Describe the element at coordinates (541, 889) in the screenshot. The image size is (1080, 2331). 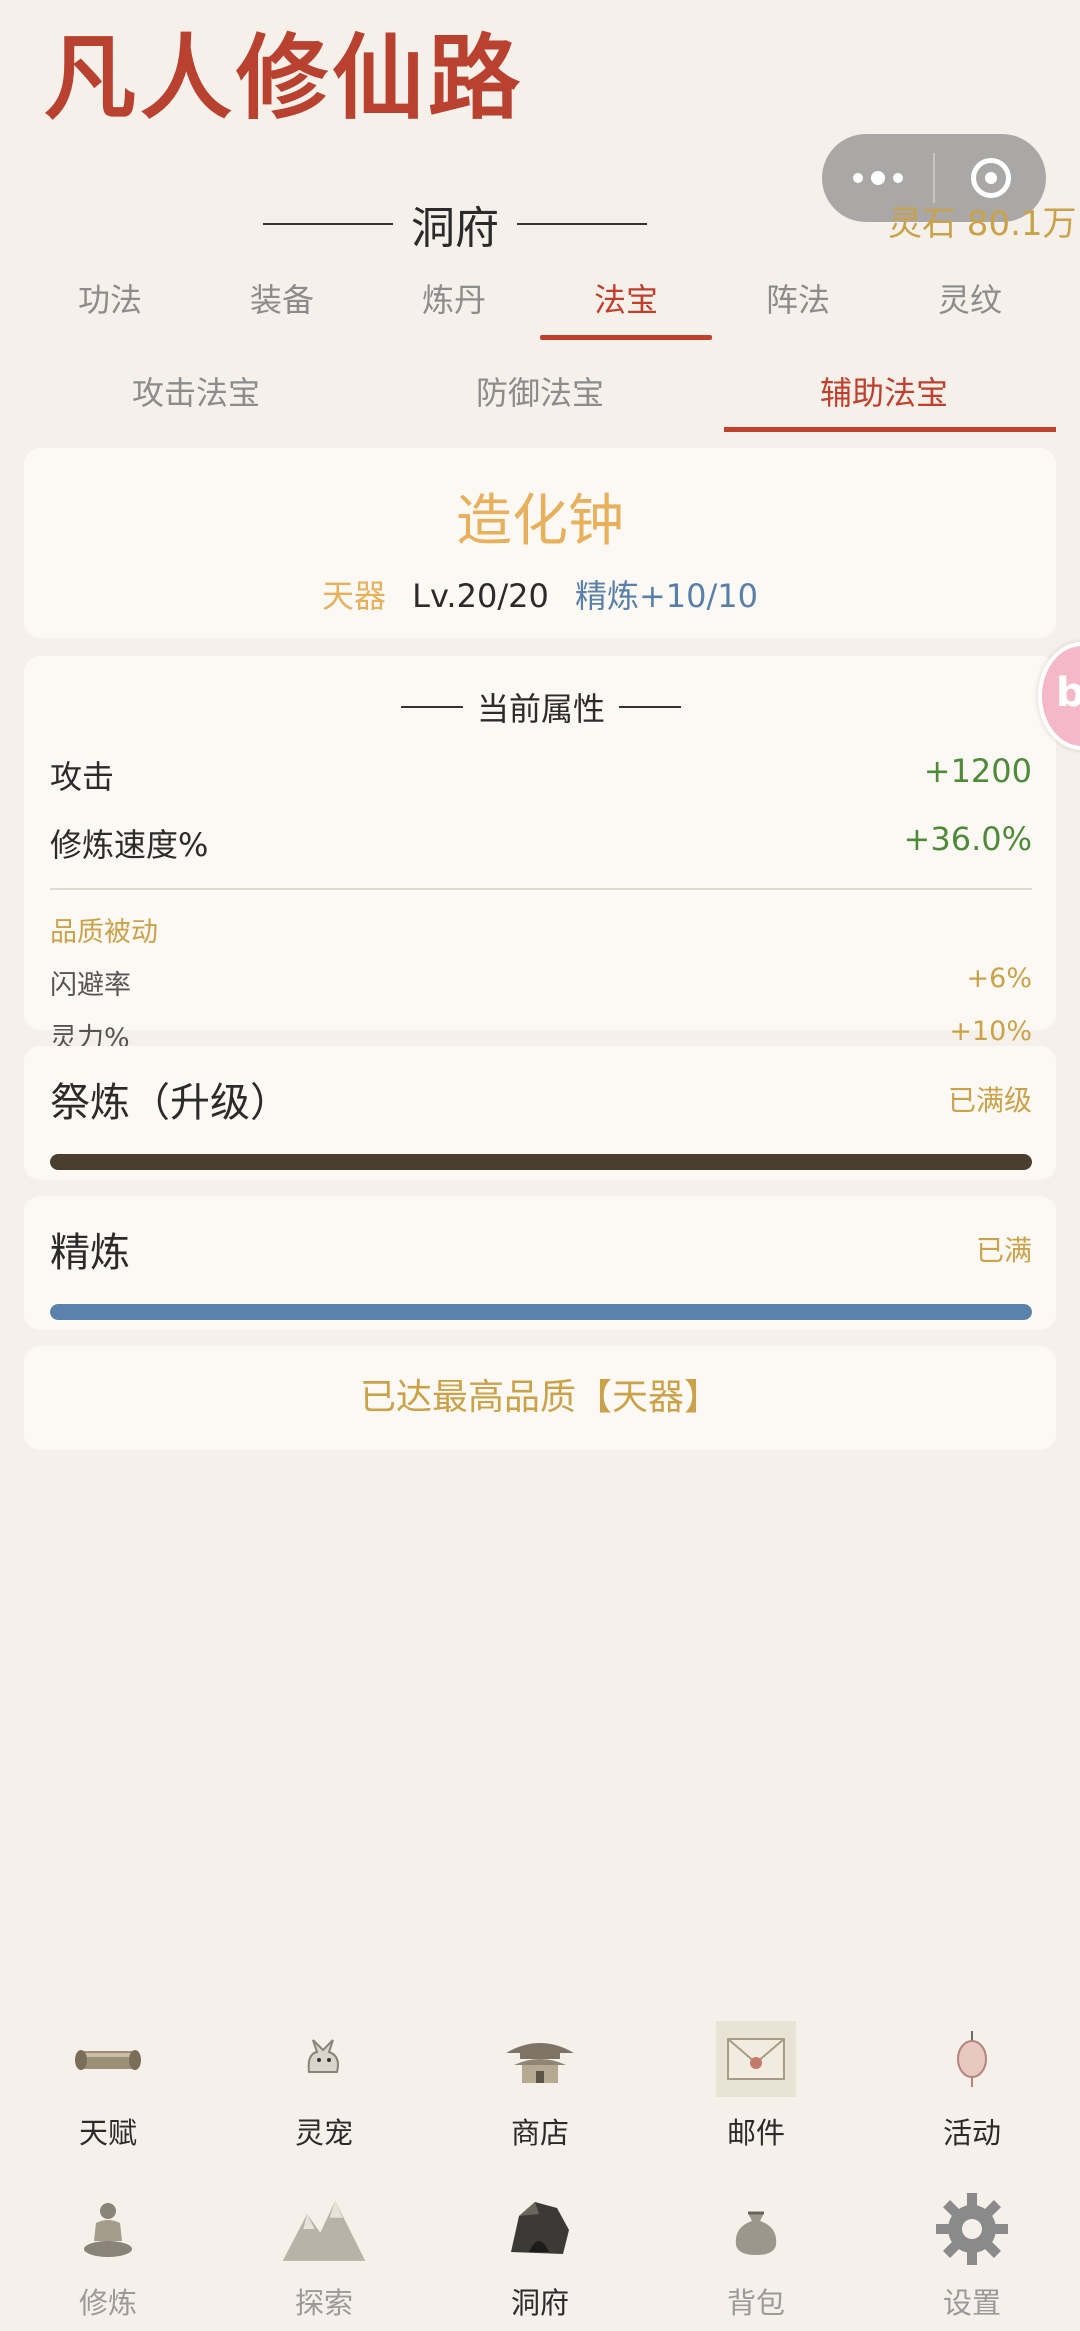
I see `attributes-divider` at that location.